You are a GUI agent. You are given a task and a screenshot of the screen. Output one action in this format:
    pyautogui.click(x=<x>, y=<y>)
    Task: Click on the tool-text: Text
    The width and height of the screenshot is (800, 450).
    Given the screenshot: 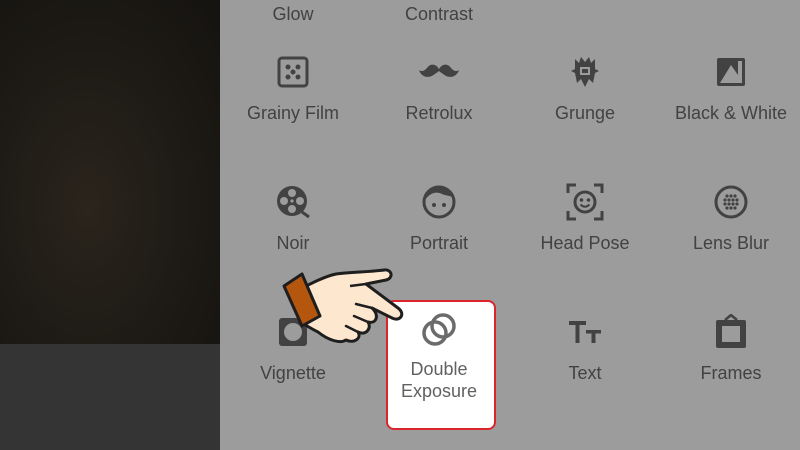 What is the action you would take?
    pyautogui.click(x=585, y=325)
    